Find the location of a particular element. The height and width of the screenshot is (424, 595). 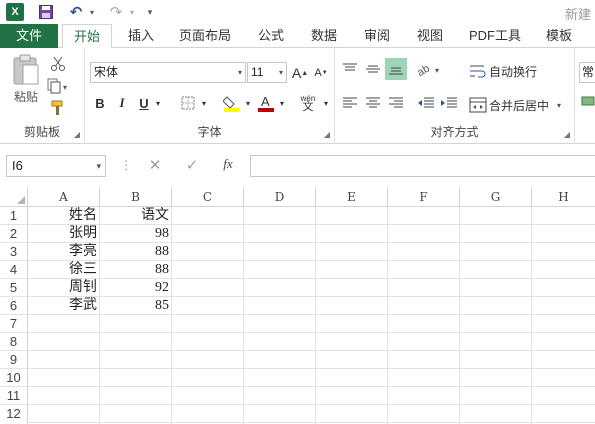

row-header: 5 is located at coordinates (14, 288).